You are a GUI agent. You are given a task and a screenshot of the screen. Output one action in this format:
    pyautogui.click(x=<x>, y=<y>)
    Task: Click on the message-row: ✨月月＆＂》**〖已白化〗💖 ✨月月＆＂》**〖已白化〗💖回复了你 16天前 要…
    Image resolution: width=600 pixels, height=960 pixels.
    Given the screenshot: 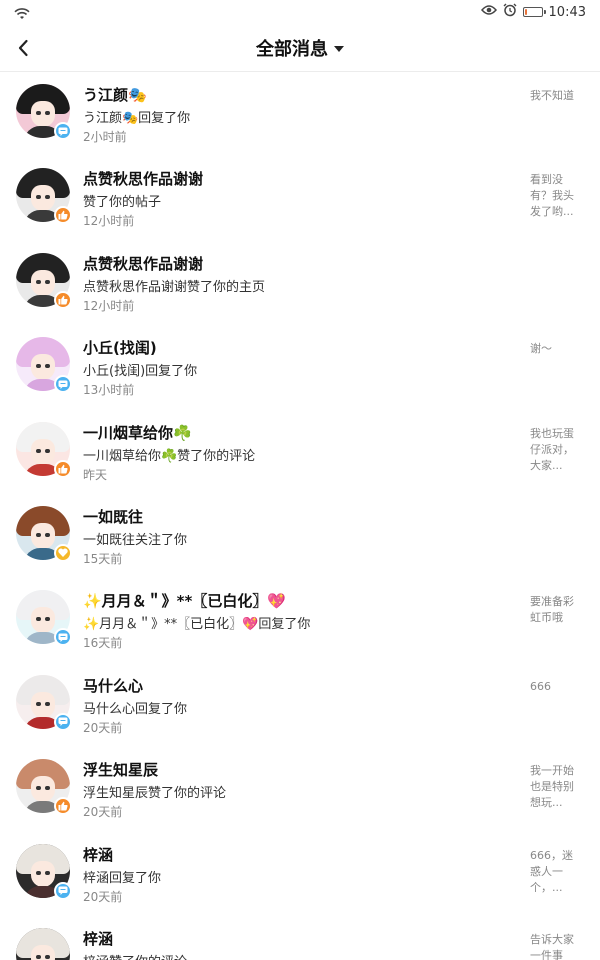 What is the action you would take?
    pyautogui.click(x=300, y=620)
    